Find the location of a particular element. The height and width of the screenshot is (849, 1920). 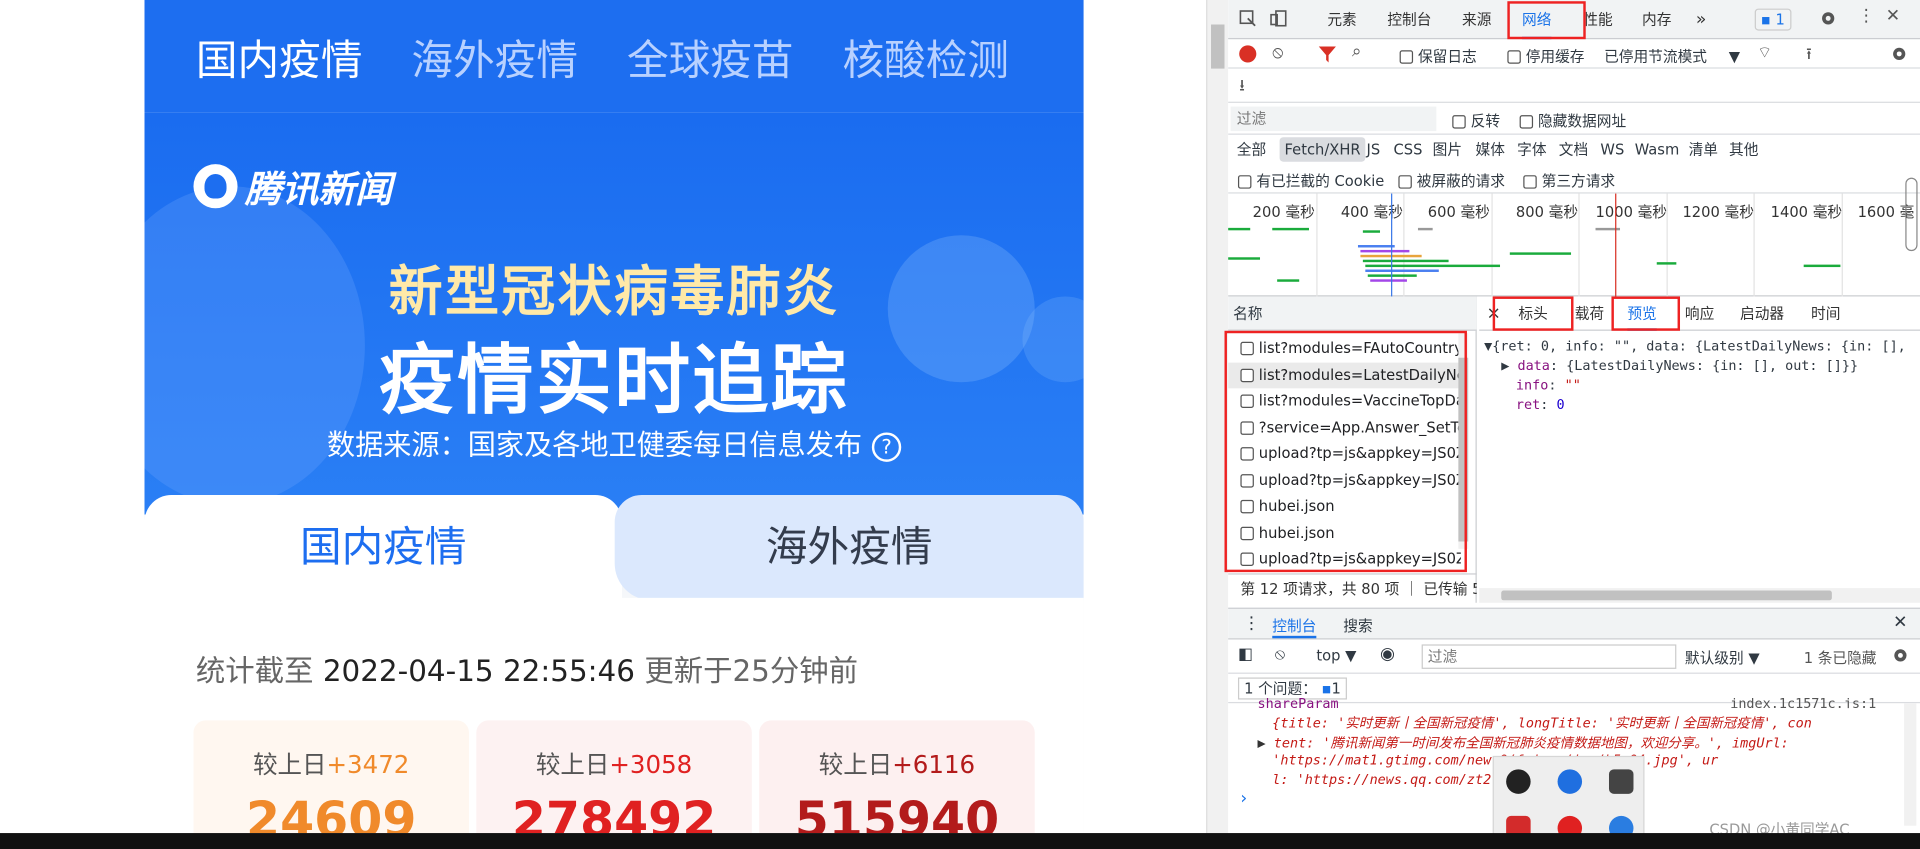

drawer-tab-console: 控制台 is located at coordinates (1294, 627).